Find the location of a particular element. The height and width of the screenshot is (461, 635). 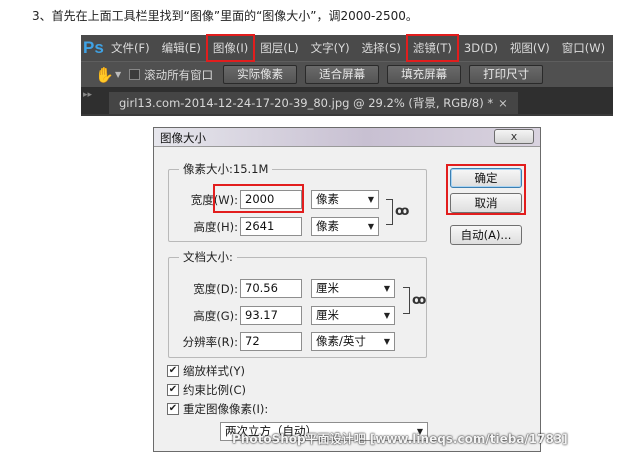

photoshop-logo: Ps is located at coordinates (93, 47).